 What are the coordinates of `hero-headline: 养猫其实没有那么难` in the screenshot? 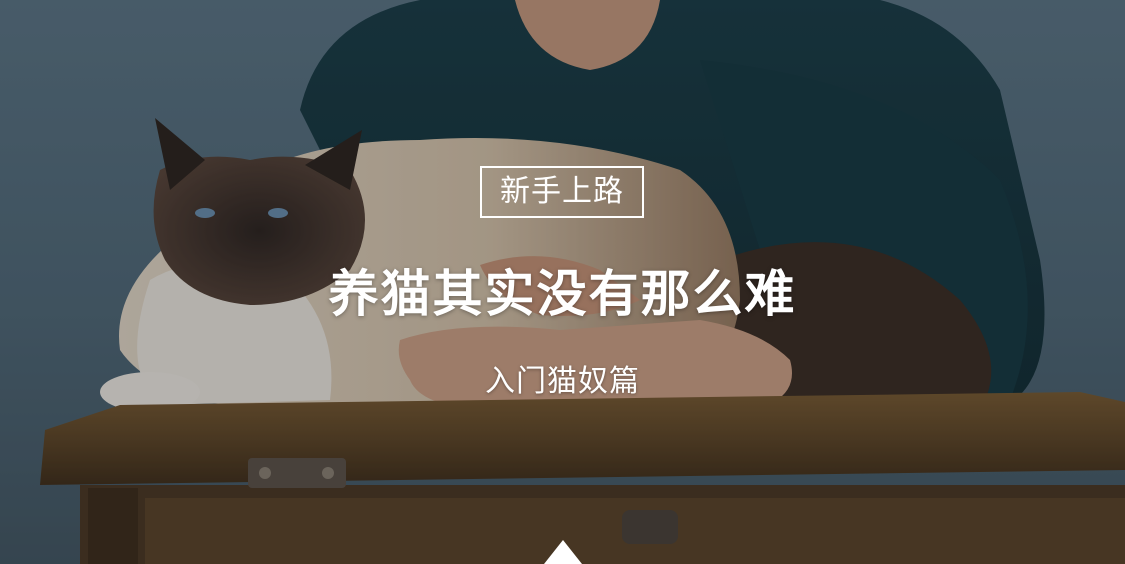 It's located at (562, 294).